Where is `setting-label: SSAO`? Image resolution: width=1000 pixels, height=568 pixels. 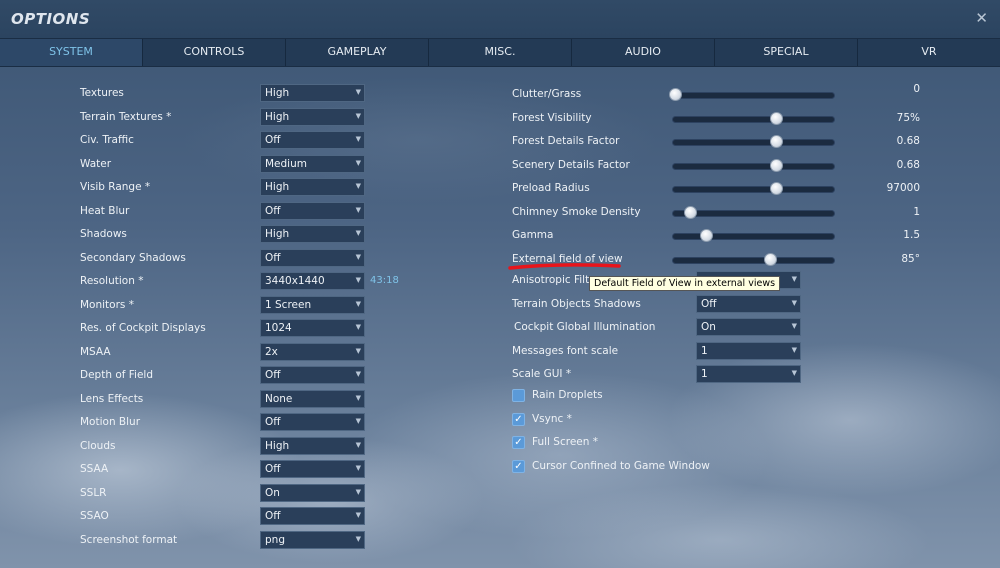 setting-label: SSAO is located at coordinates (94, 516).